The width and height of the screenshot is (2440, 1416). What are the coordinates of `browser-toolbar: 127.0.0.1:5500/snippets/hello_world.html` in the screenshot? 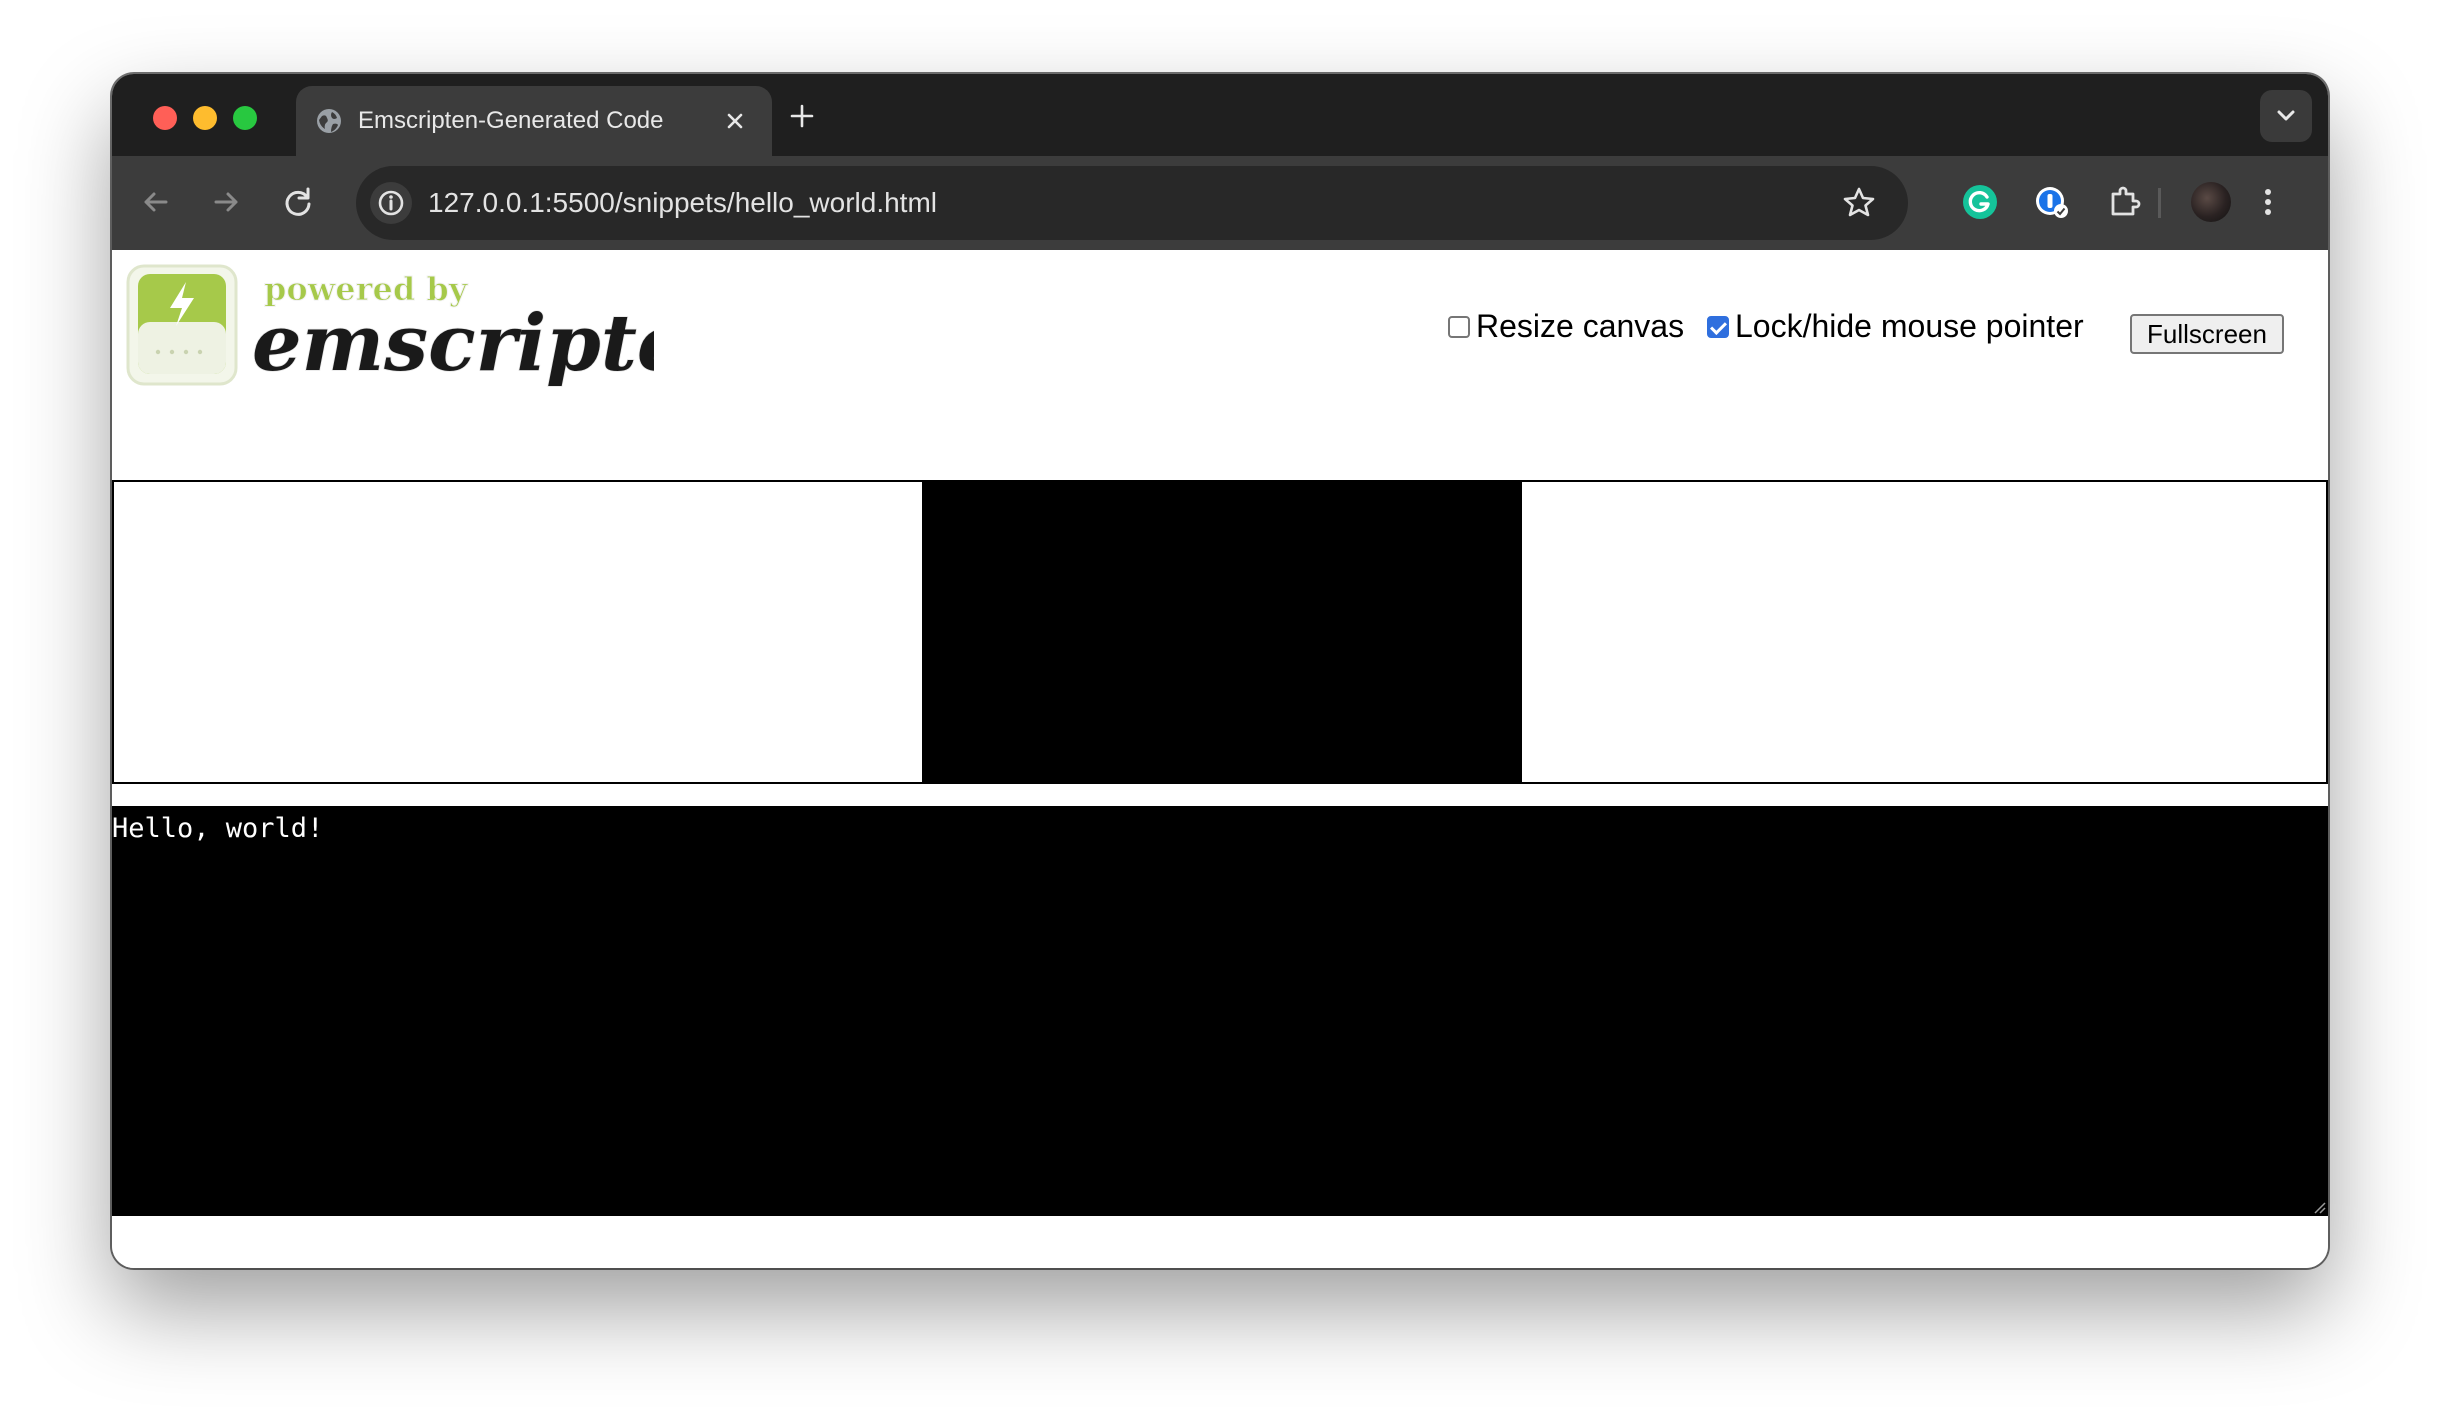 It's located at (1220, 203).